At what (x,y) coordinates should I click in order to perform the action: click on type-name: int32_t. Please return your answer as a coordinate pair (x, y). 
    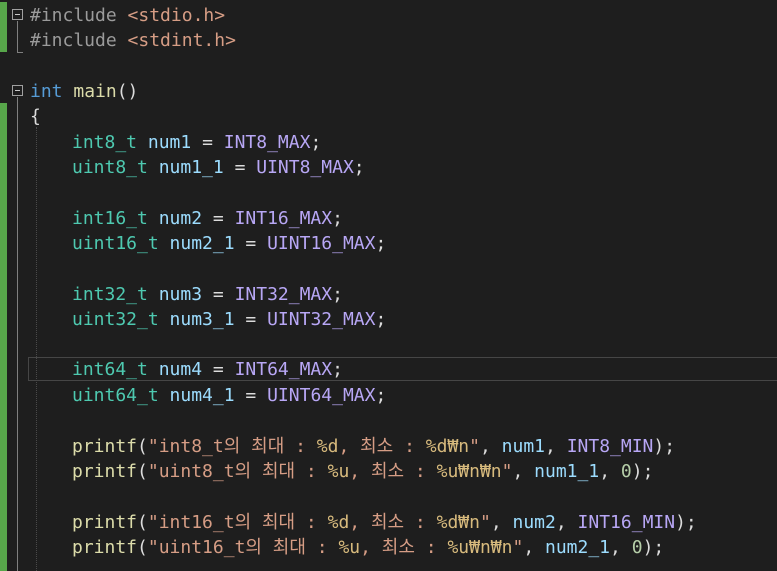
    Looking at the image, I should click on (110, 294).